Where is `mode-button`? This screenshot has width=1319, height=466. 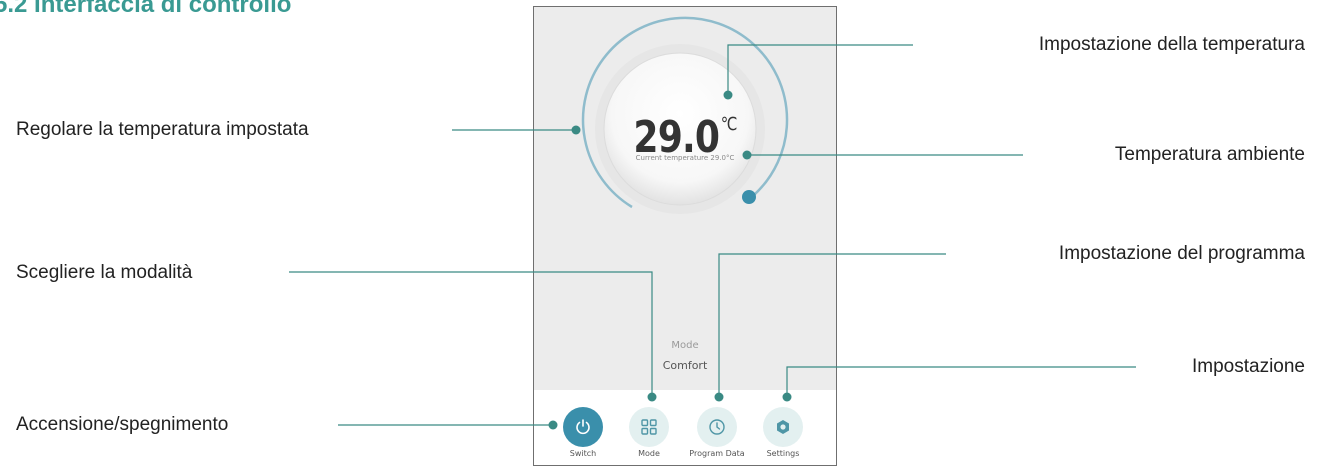 mode-button is located at coordinates (649, 427).